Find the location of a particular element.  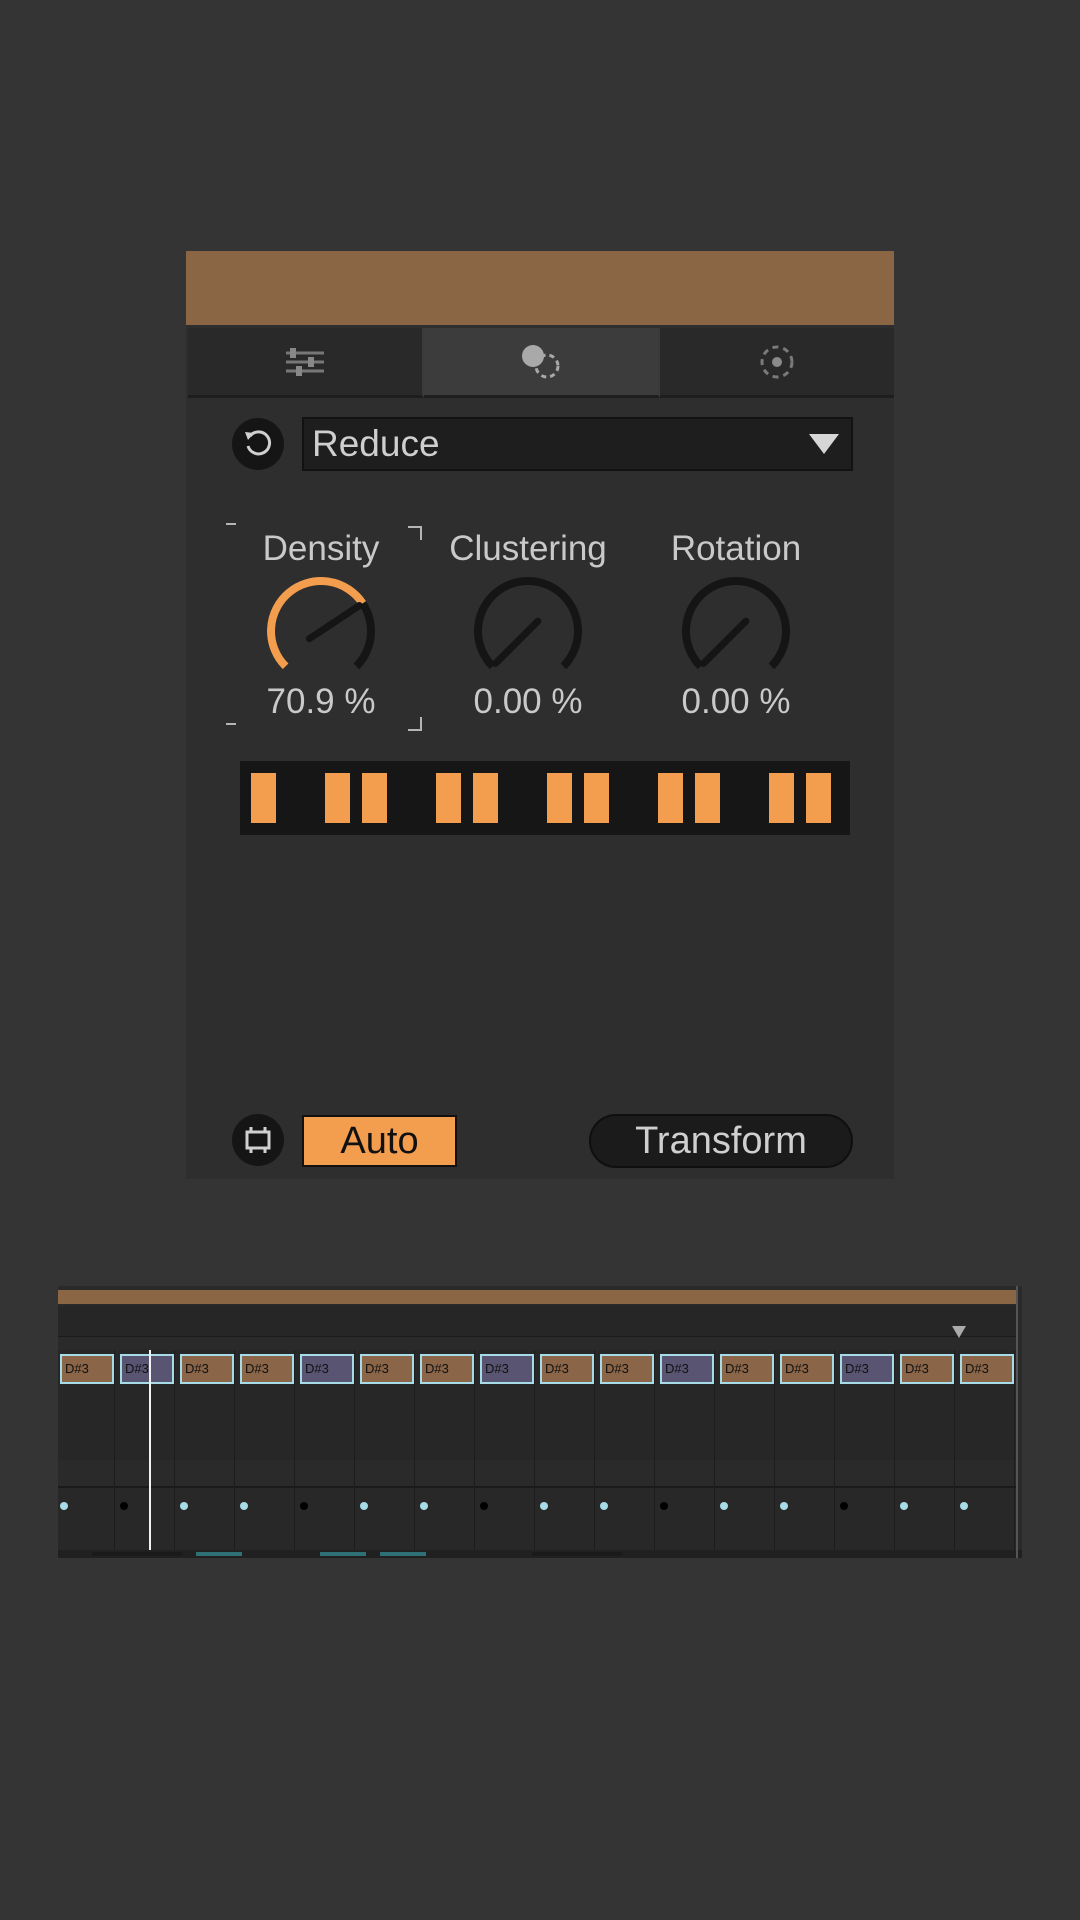

clip-right-edge is located at coordinates (1017, 1422).